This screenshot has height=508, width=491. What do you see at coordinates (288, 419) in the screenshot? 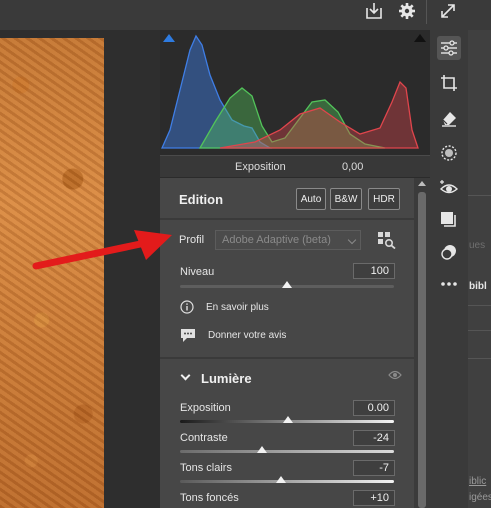
I see `exposure-slider-thumb` at bounding box center [288, 419].